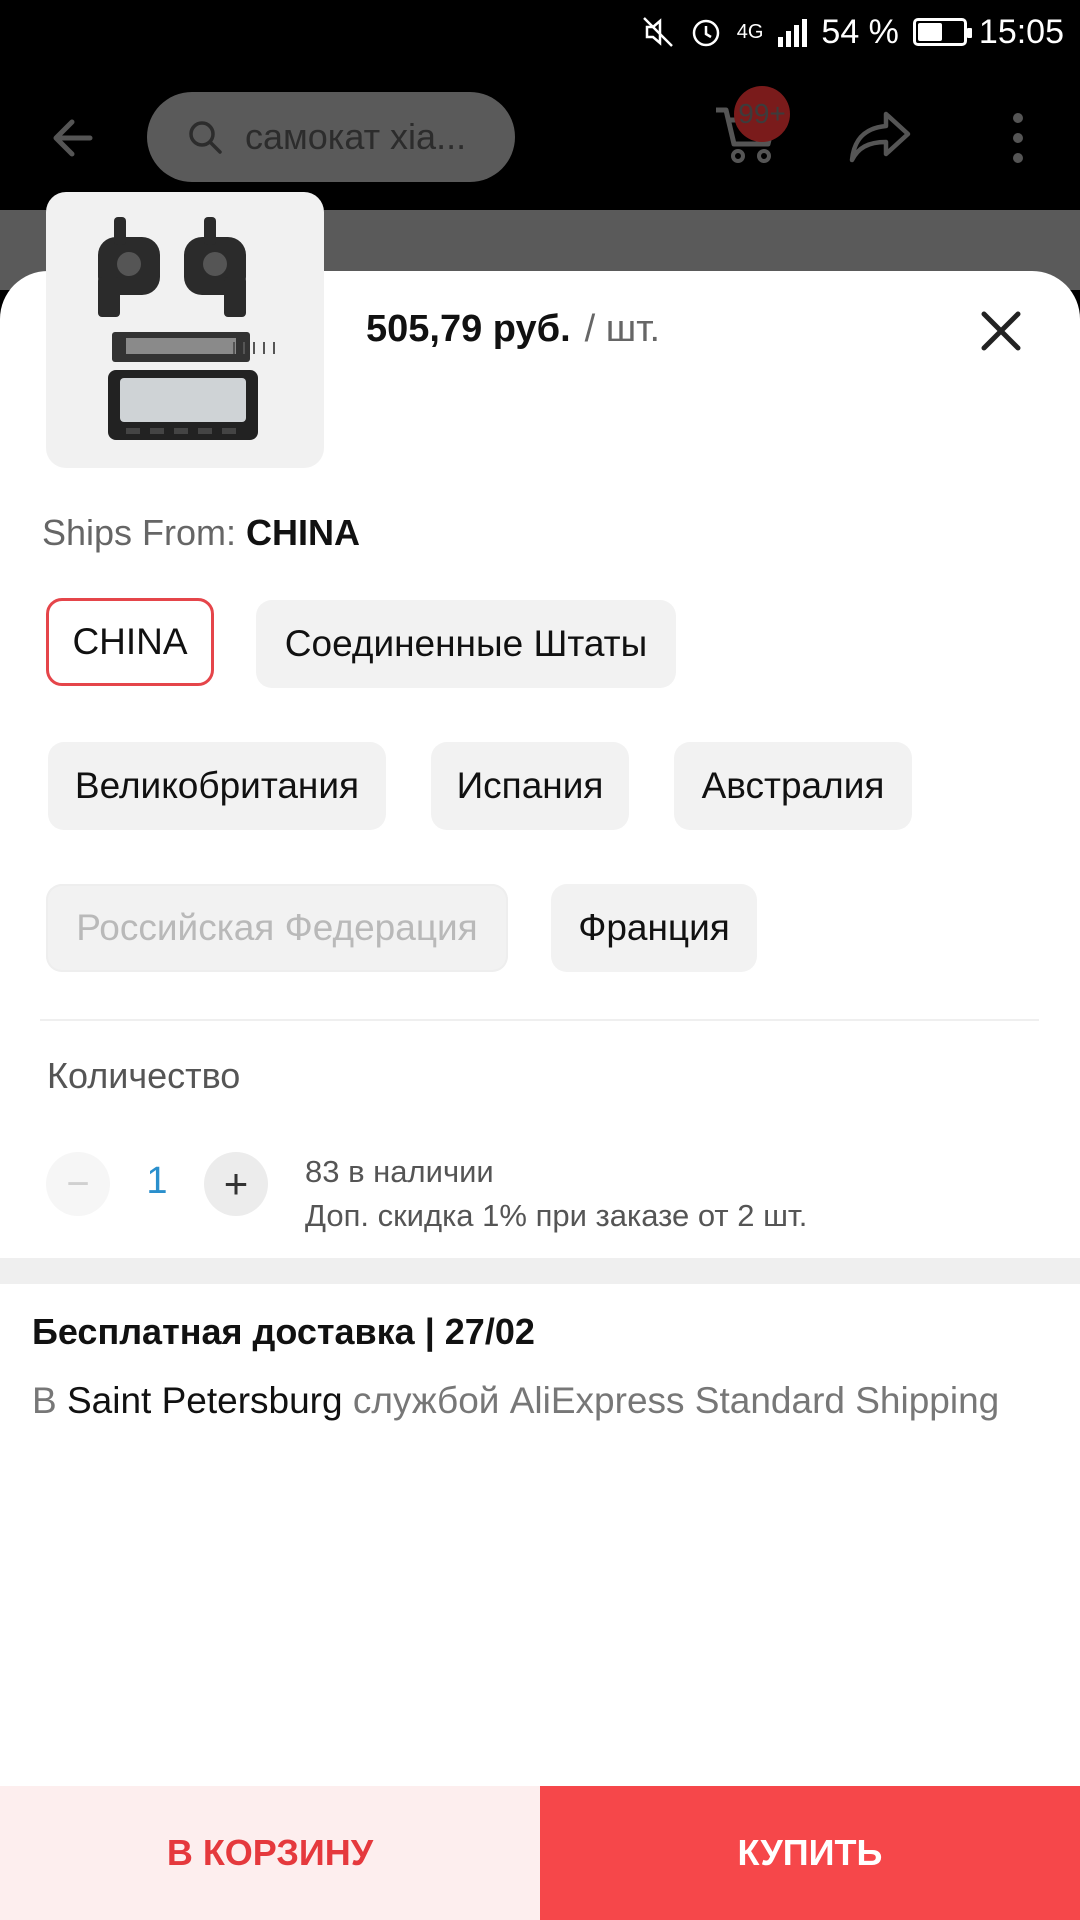 The image size is (1080, 1920). Describe the element at coordinates (880, 136) in the screenshot. I see `share-icon` at that location.